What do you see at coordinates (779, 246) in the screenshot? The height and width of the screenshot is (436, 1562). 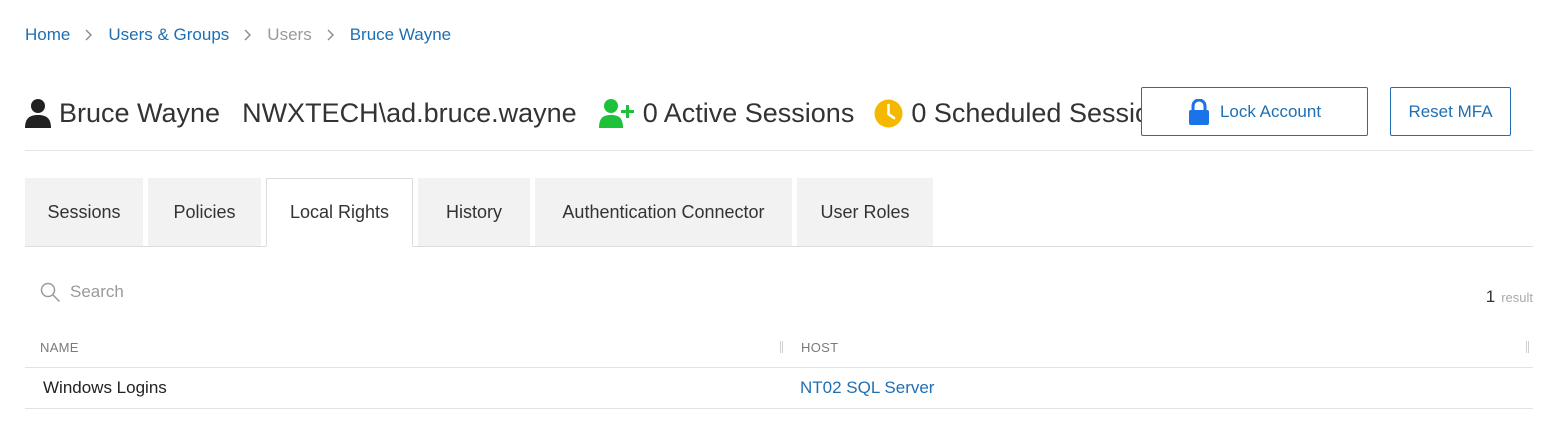 I see `tabs-divider` at bounding box center [779, 246].